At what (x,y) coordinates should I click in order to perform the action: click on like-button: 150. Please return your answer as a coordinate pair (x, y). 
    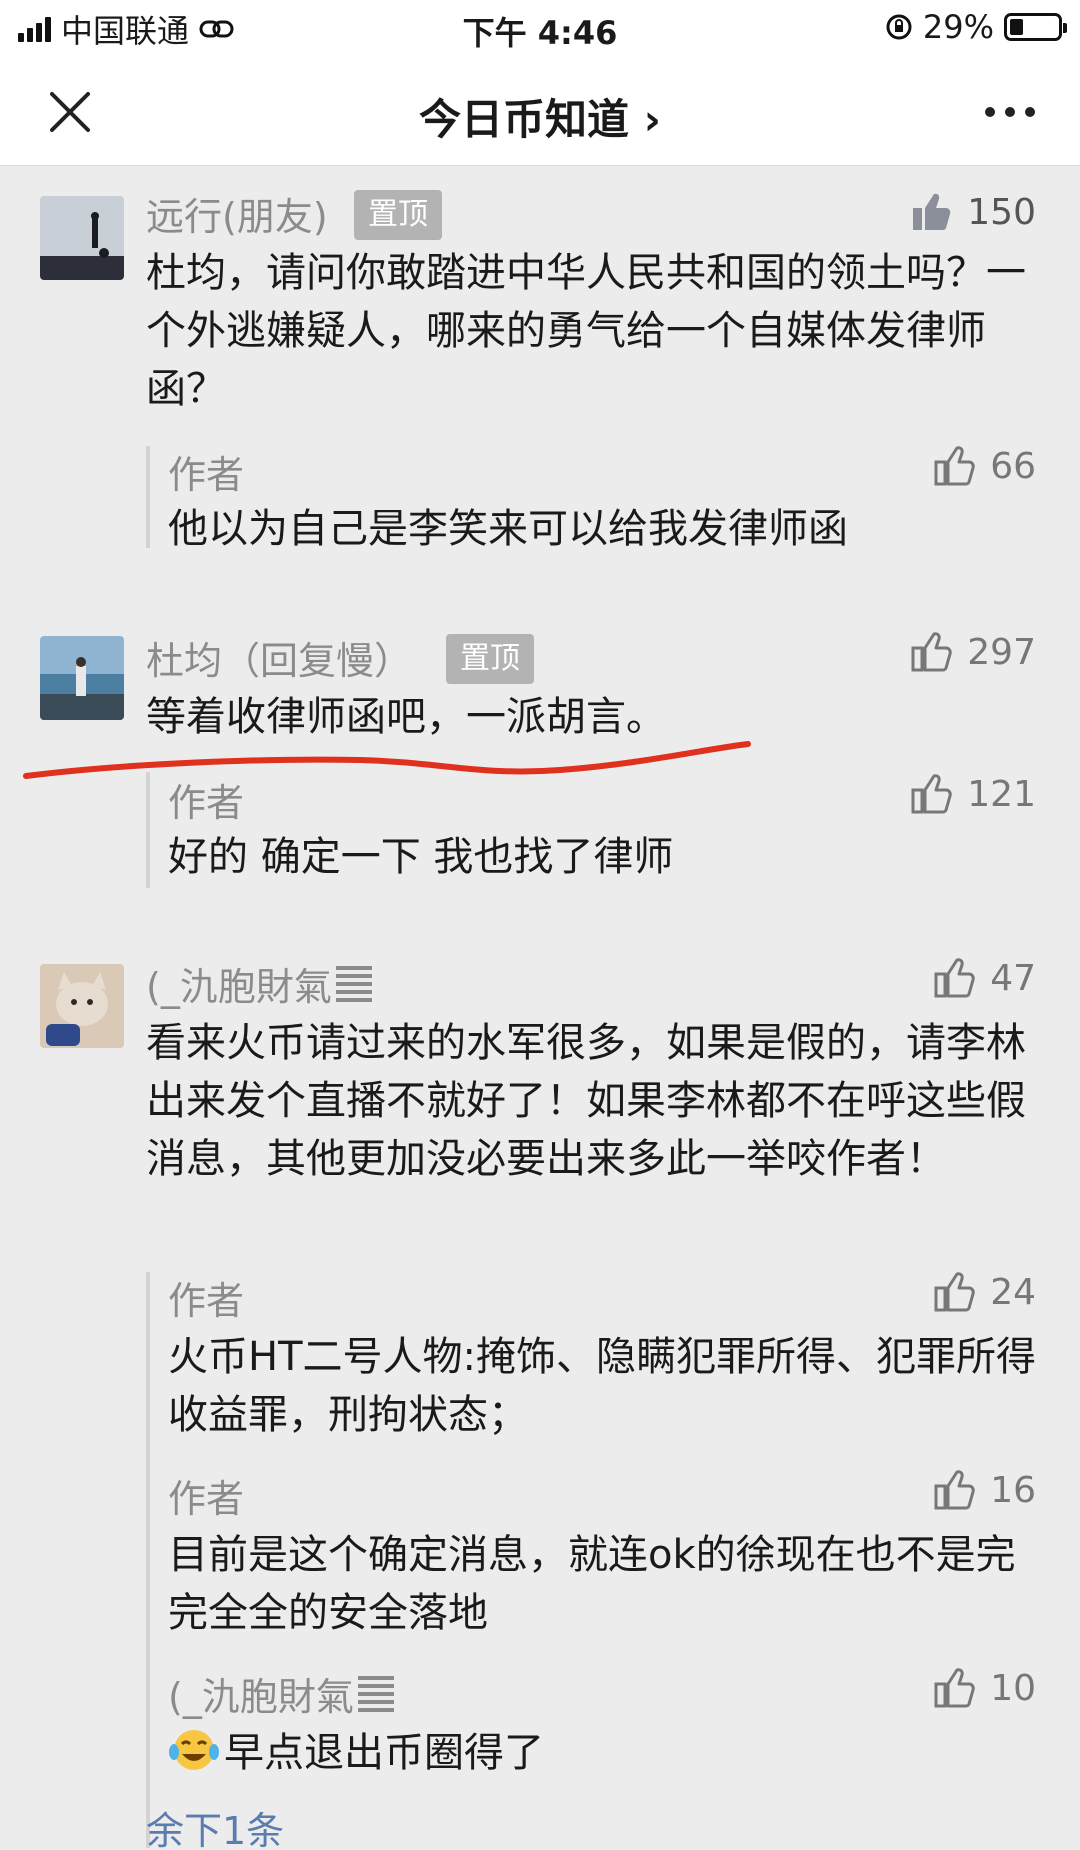
    Looking at the image, I should click on (972, 212).